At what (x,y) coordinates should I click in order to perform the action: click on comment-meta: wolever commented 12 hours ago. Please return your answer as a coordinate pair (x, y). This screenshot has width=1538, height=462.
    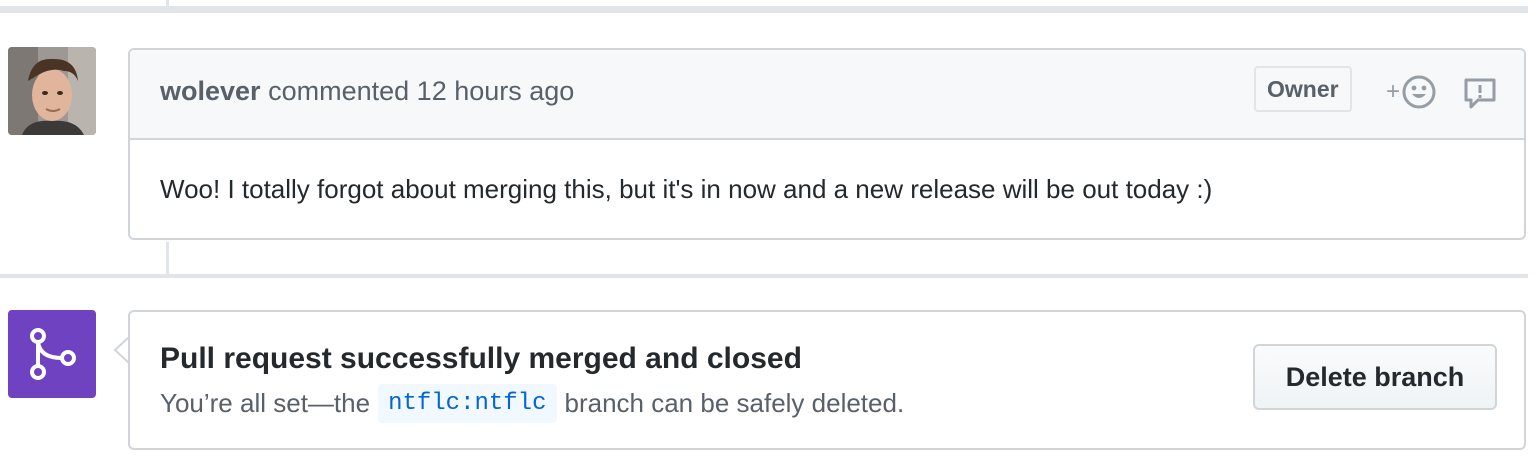
    Looking at the image, I should click on (367, 91).